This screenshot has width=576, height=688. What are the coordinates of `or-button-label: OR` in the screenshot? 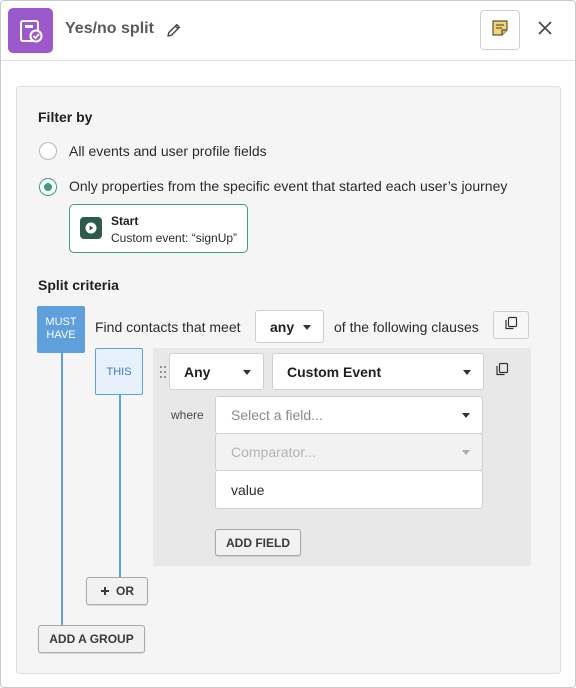 It's located at (125, 591).